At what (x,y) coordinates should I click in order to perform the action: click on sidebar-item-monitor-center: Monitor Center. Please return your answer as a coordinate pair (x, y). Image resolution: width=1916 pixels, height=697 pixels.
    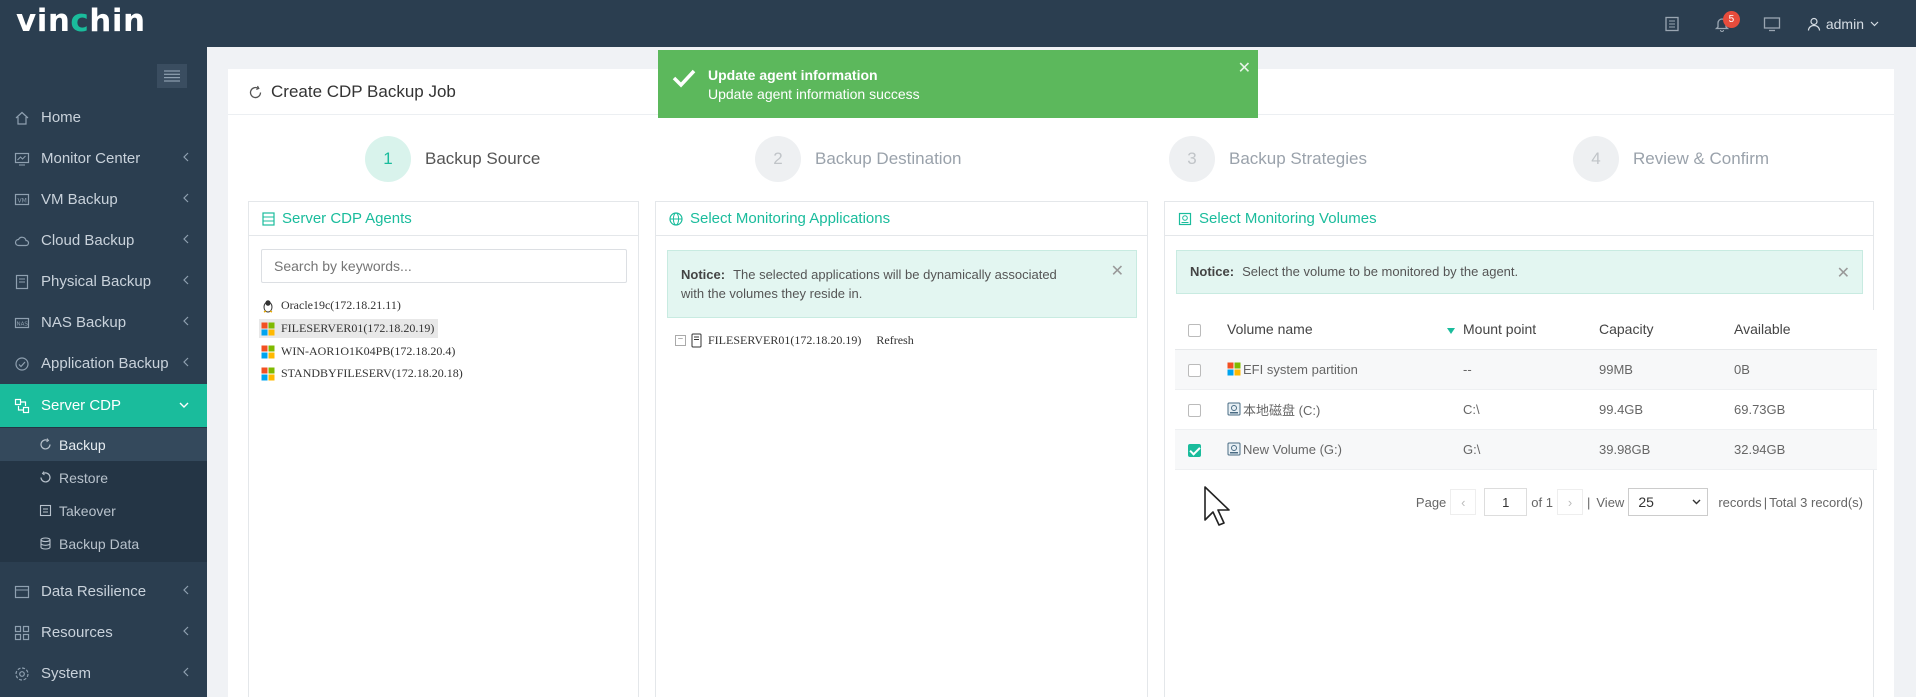
    Looking at the image, I should click on (103, 158).